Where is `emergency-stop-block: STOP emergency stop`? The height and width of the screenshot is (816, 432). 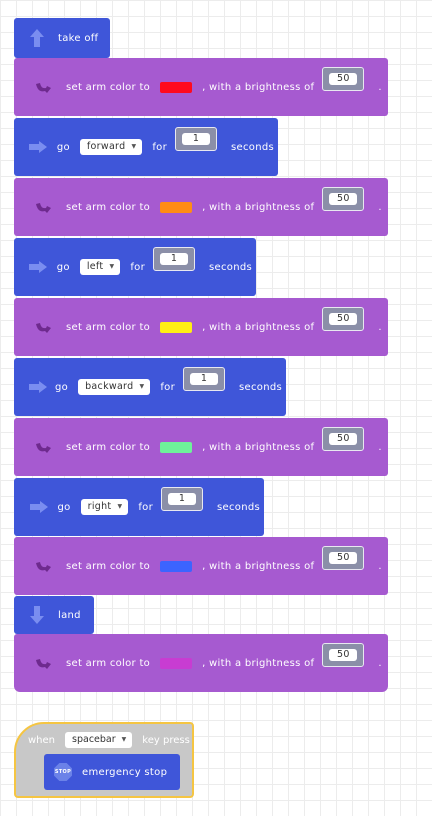
emergency-stop-block: STOP emergency stop is located at coordinates (112, 772).